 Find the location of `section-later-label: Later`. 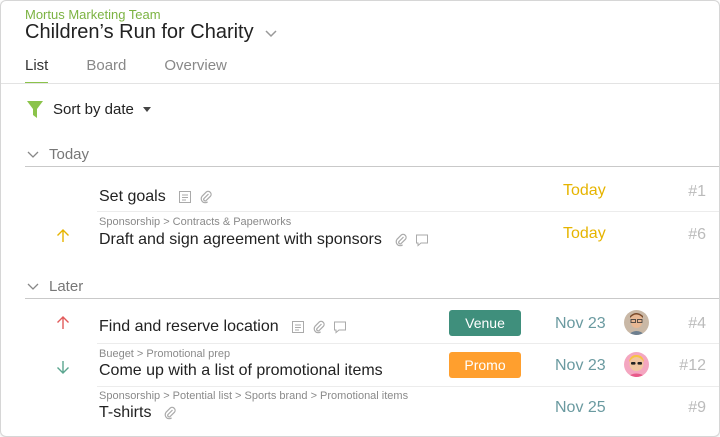

section-later-label: Later is located at coordinates (66, 286).